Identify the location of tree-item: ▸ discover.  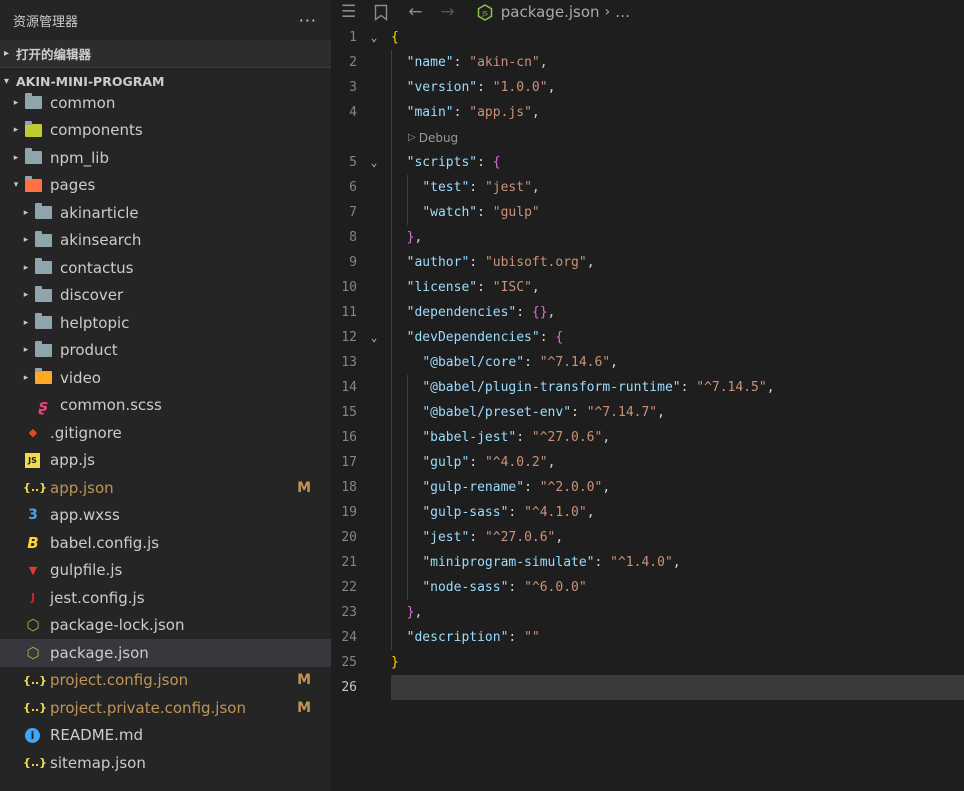
(165, 296).